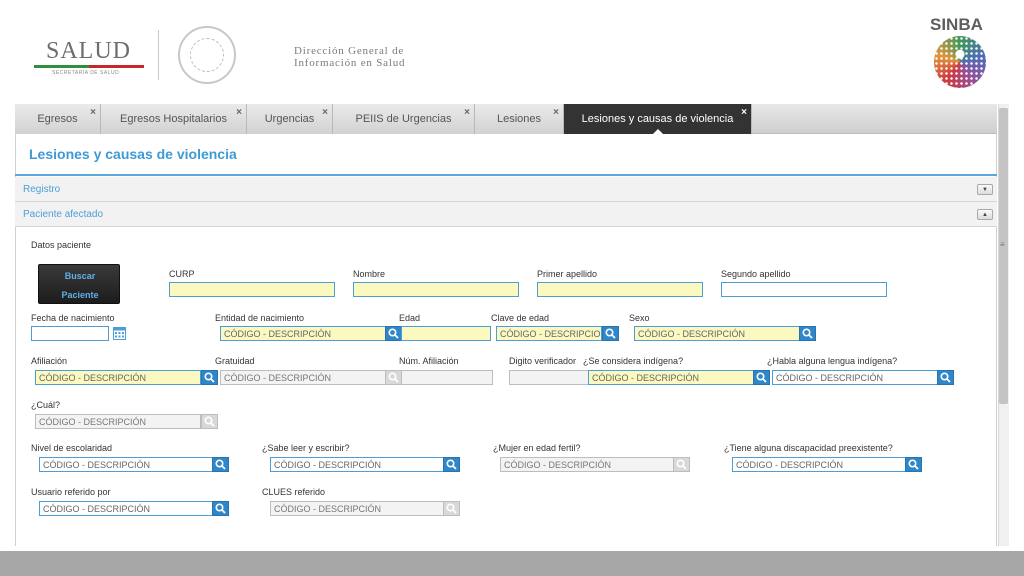 Image resolution: width=1024 pixels, height=576 pixels. What do you see at coordinates (86, 73) in the screenshot?
I see `salud-logo-subtitle: SECRETARÍA DE SALUD` at bounding box center [86, 73].